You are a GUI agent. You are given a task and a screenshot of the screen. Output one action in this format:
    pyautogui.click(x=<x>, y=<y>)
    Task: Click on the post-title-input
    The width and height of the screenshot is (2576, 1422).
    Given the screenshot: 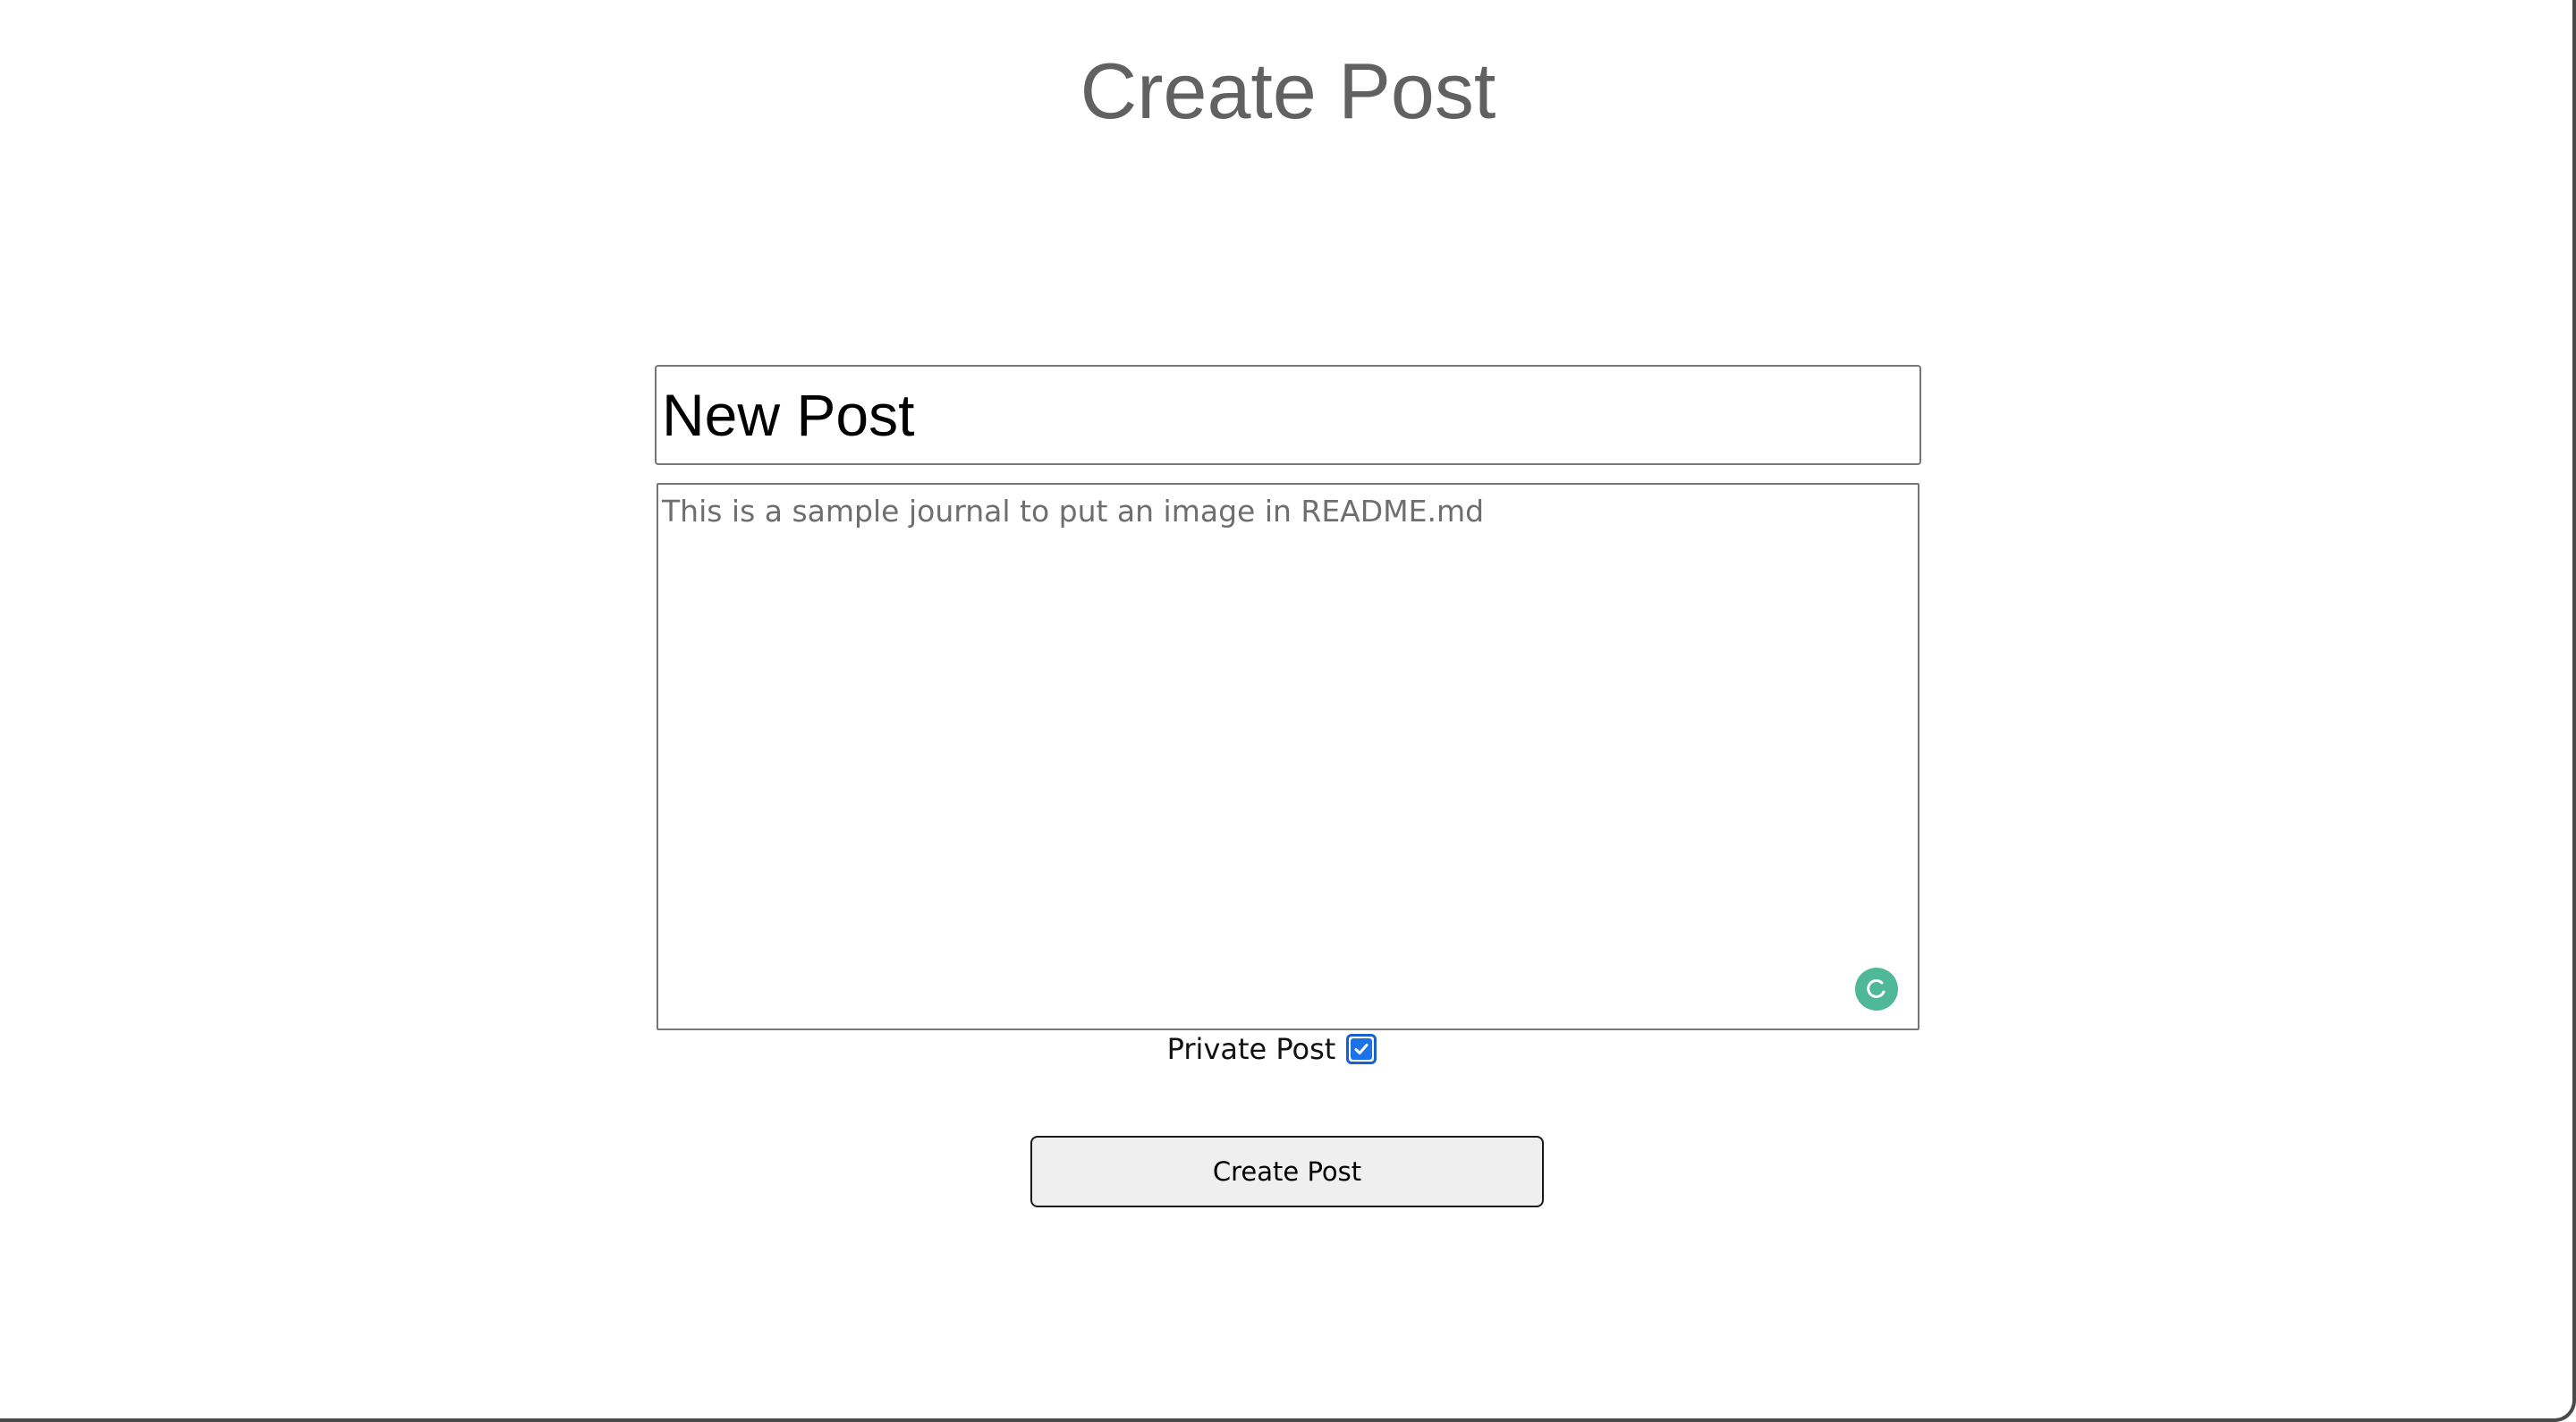 What is the action you would take?
    pyautogui.click(x=1288, y=415)
    